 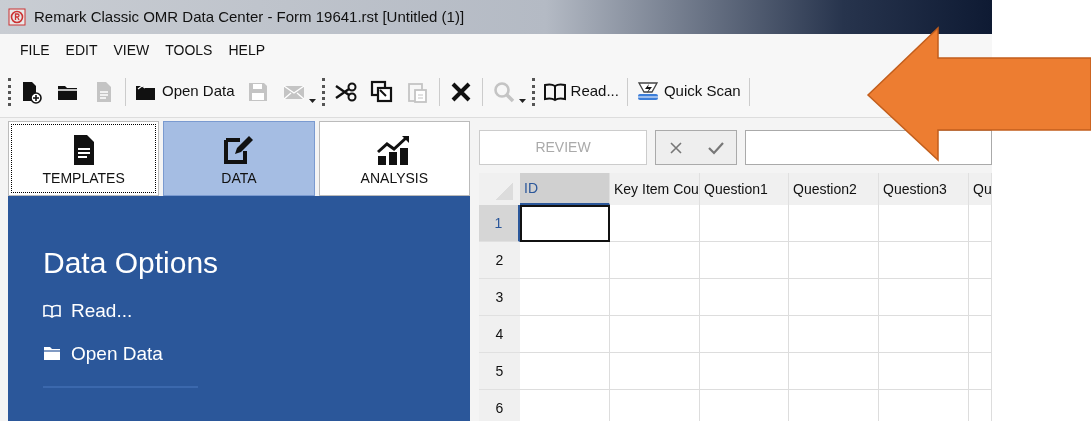 I want to click on row-header: 6, so click(x=499, y=405).